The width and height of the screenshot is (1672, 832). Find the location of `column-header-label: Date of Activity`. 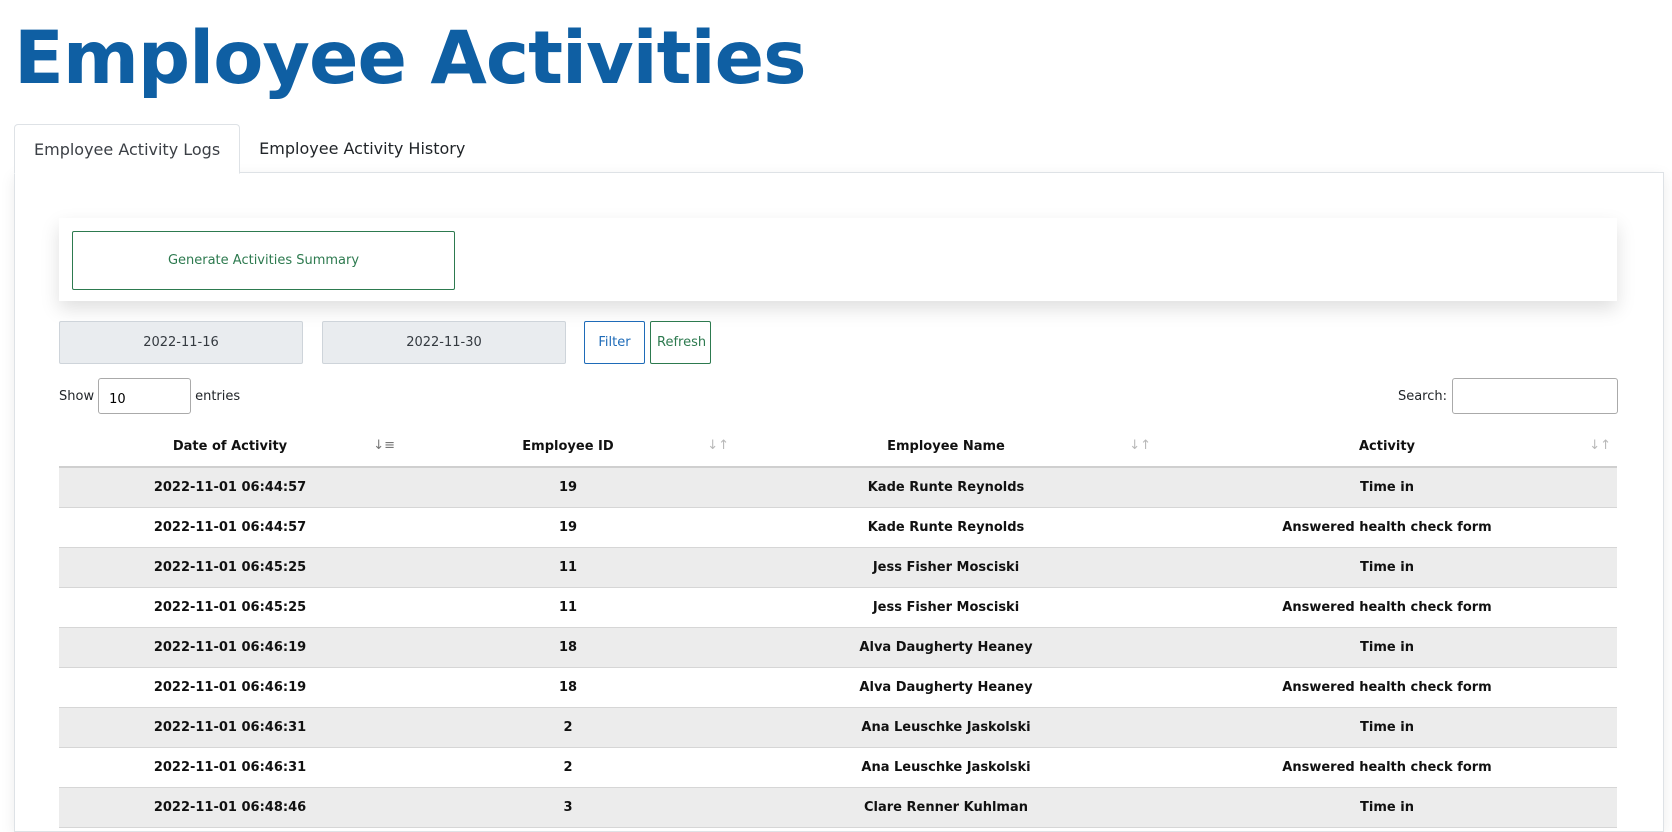

column-header-label: Date of Activity is located at coordinates (230, 446).